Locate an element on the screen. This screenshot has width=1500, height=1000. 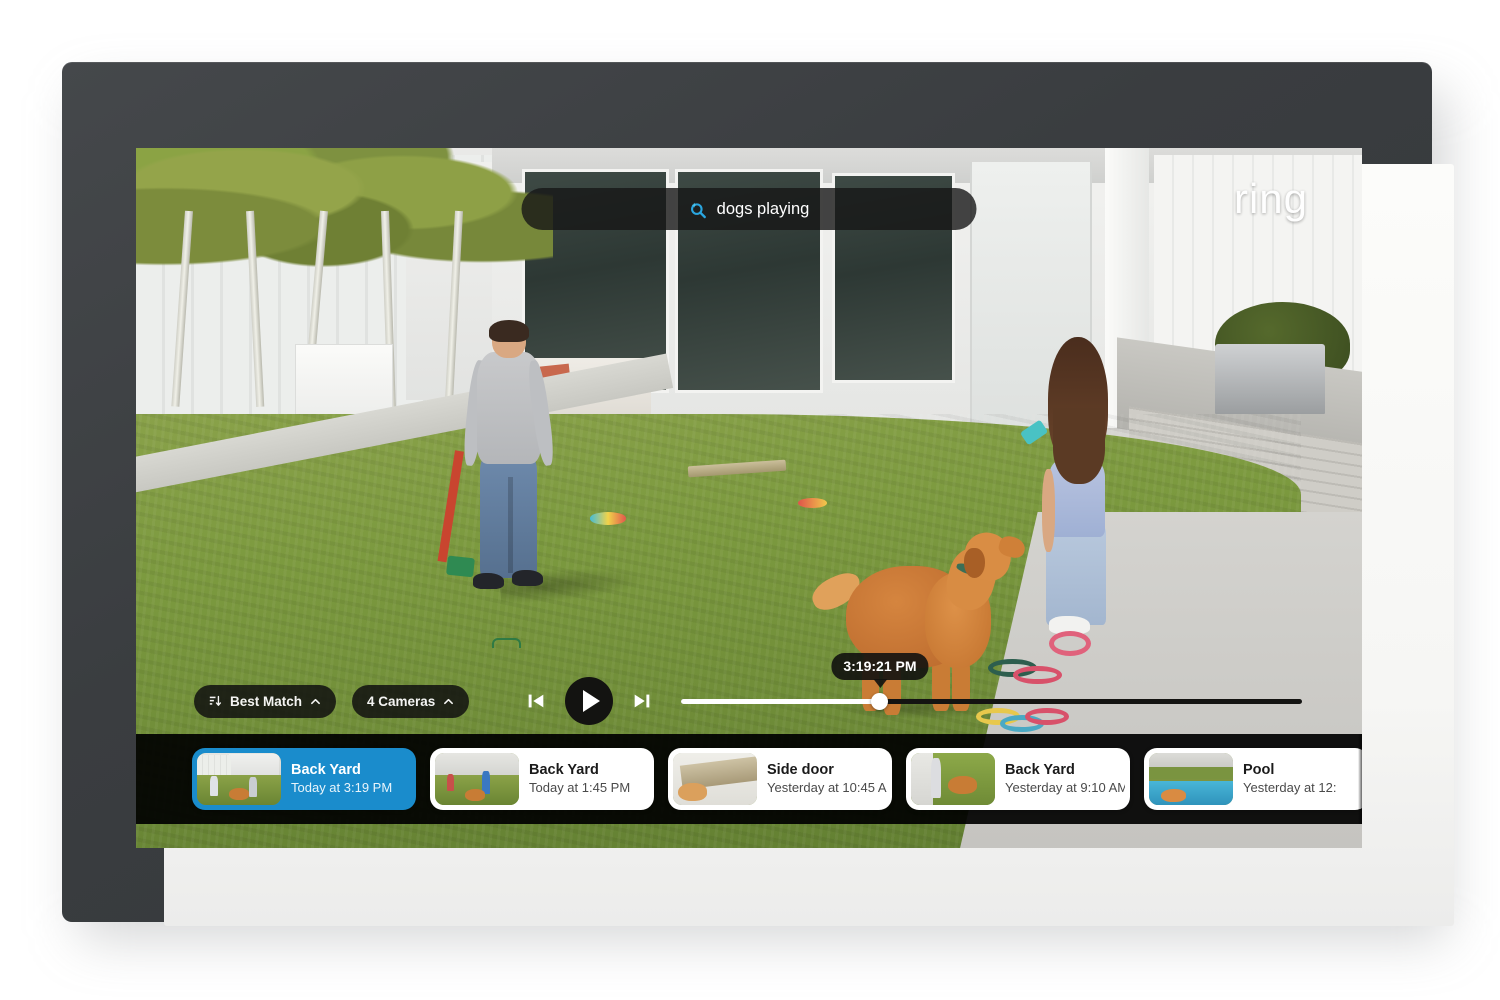
thumb-scene-backyard is located at coordinates (239, 779).